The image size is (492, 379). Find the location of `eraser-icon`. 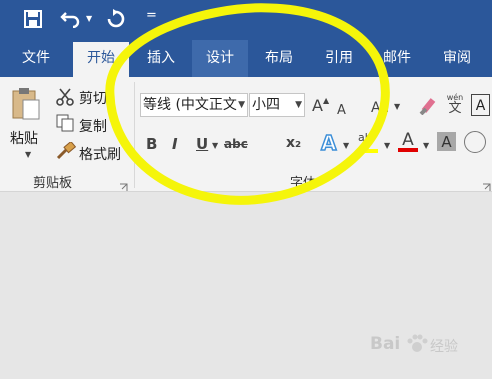

eraser-icon is located at coordinates (428, 107).